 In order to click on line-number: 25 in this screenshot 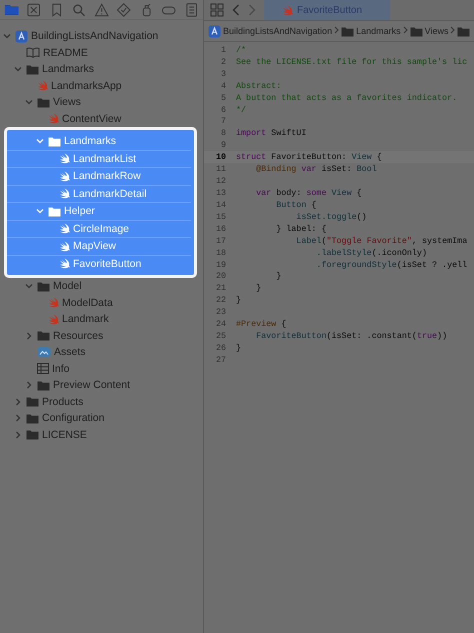, I will do `click(220, 336)`.